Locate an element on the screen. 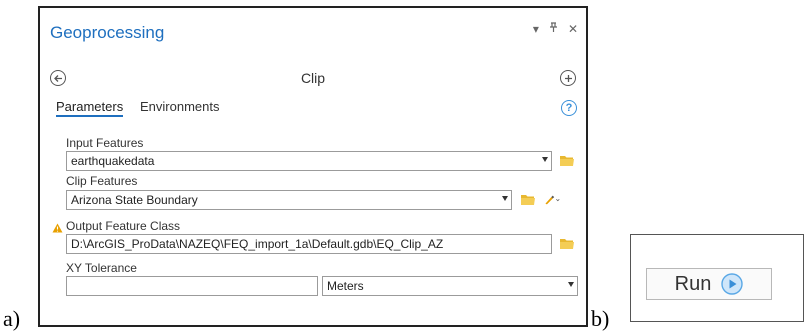  xy-tolerance-unit-dropdown: Meters is located at coordinates (450, 286).